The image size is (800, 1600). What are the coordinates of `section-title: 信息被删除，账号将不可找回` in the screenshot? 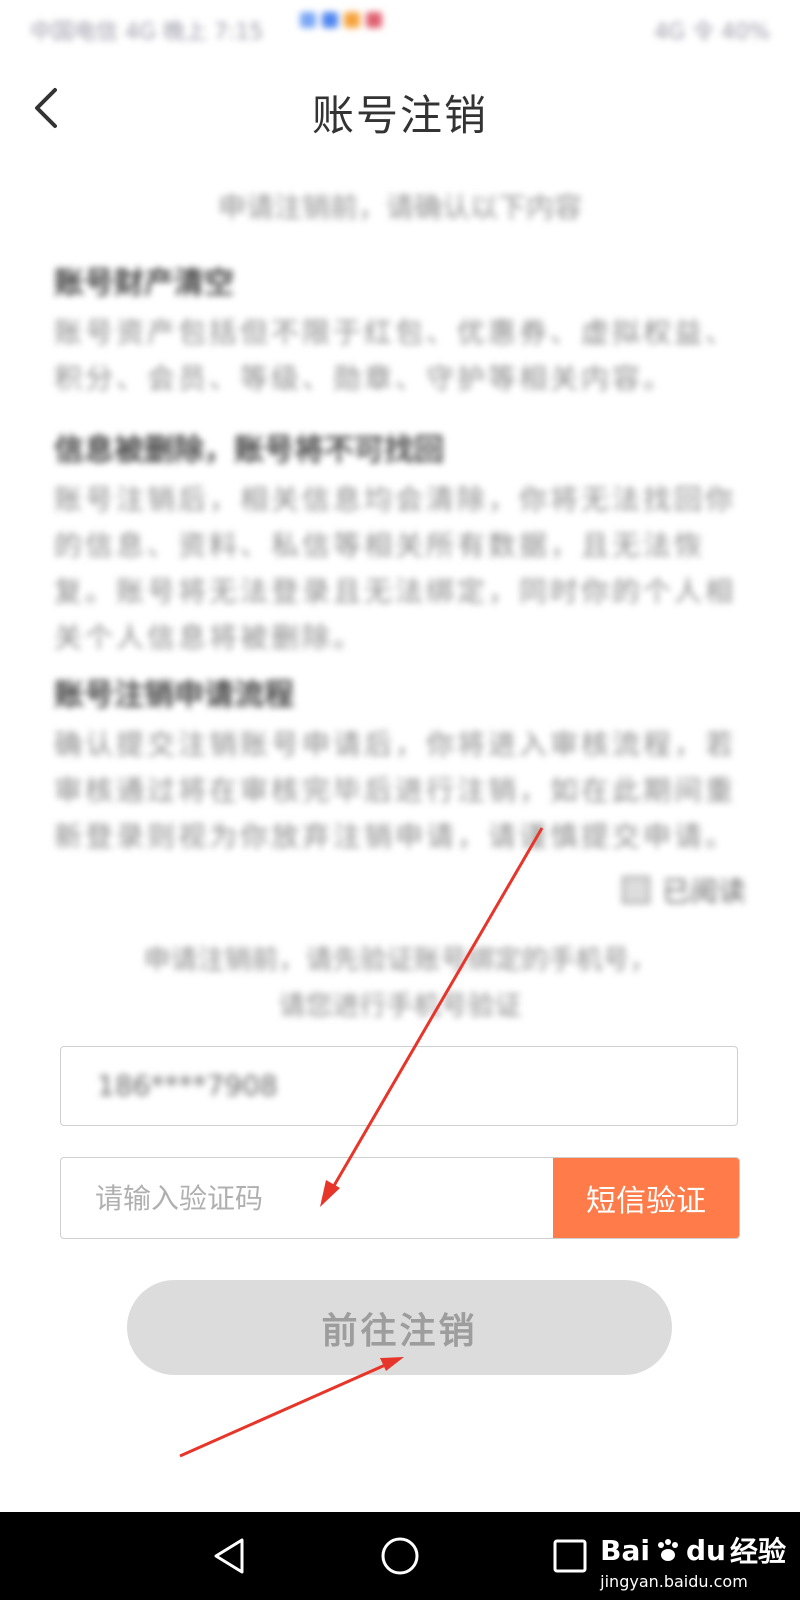 It's located at (249, 450).